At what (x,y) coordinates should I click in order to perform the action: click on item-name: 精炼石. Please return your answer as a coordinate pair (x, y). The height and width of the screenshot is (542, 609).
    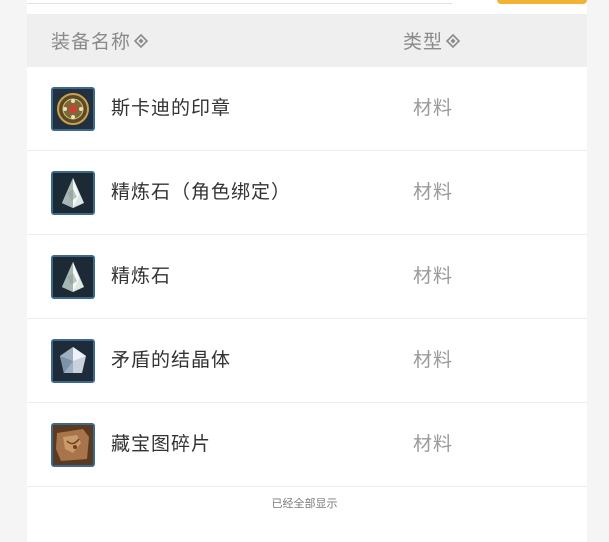
    Looking at the image, I should click on (141, 276).